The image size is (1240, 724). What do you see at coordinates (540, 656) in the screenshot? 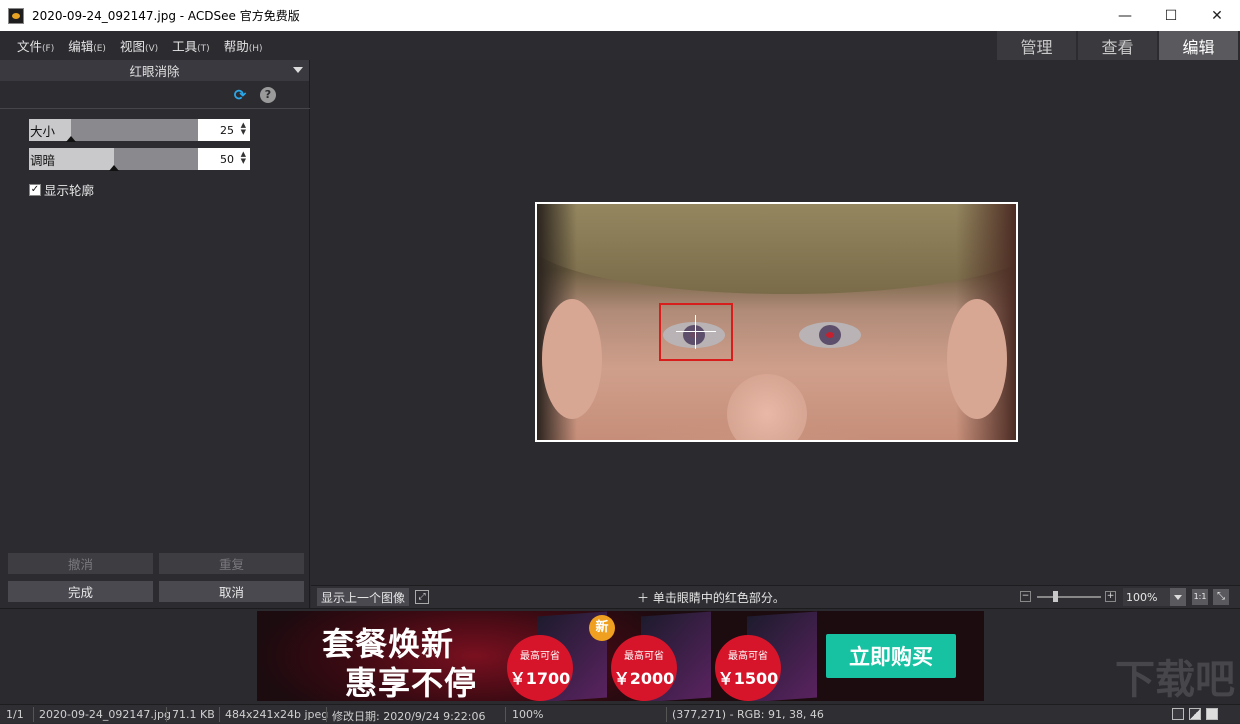
I see `offer-1-title: 最高可省` at bounding box center [540, 656].